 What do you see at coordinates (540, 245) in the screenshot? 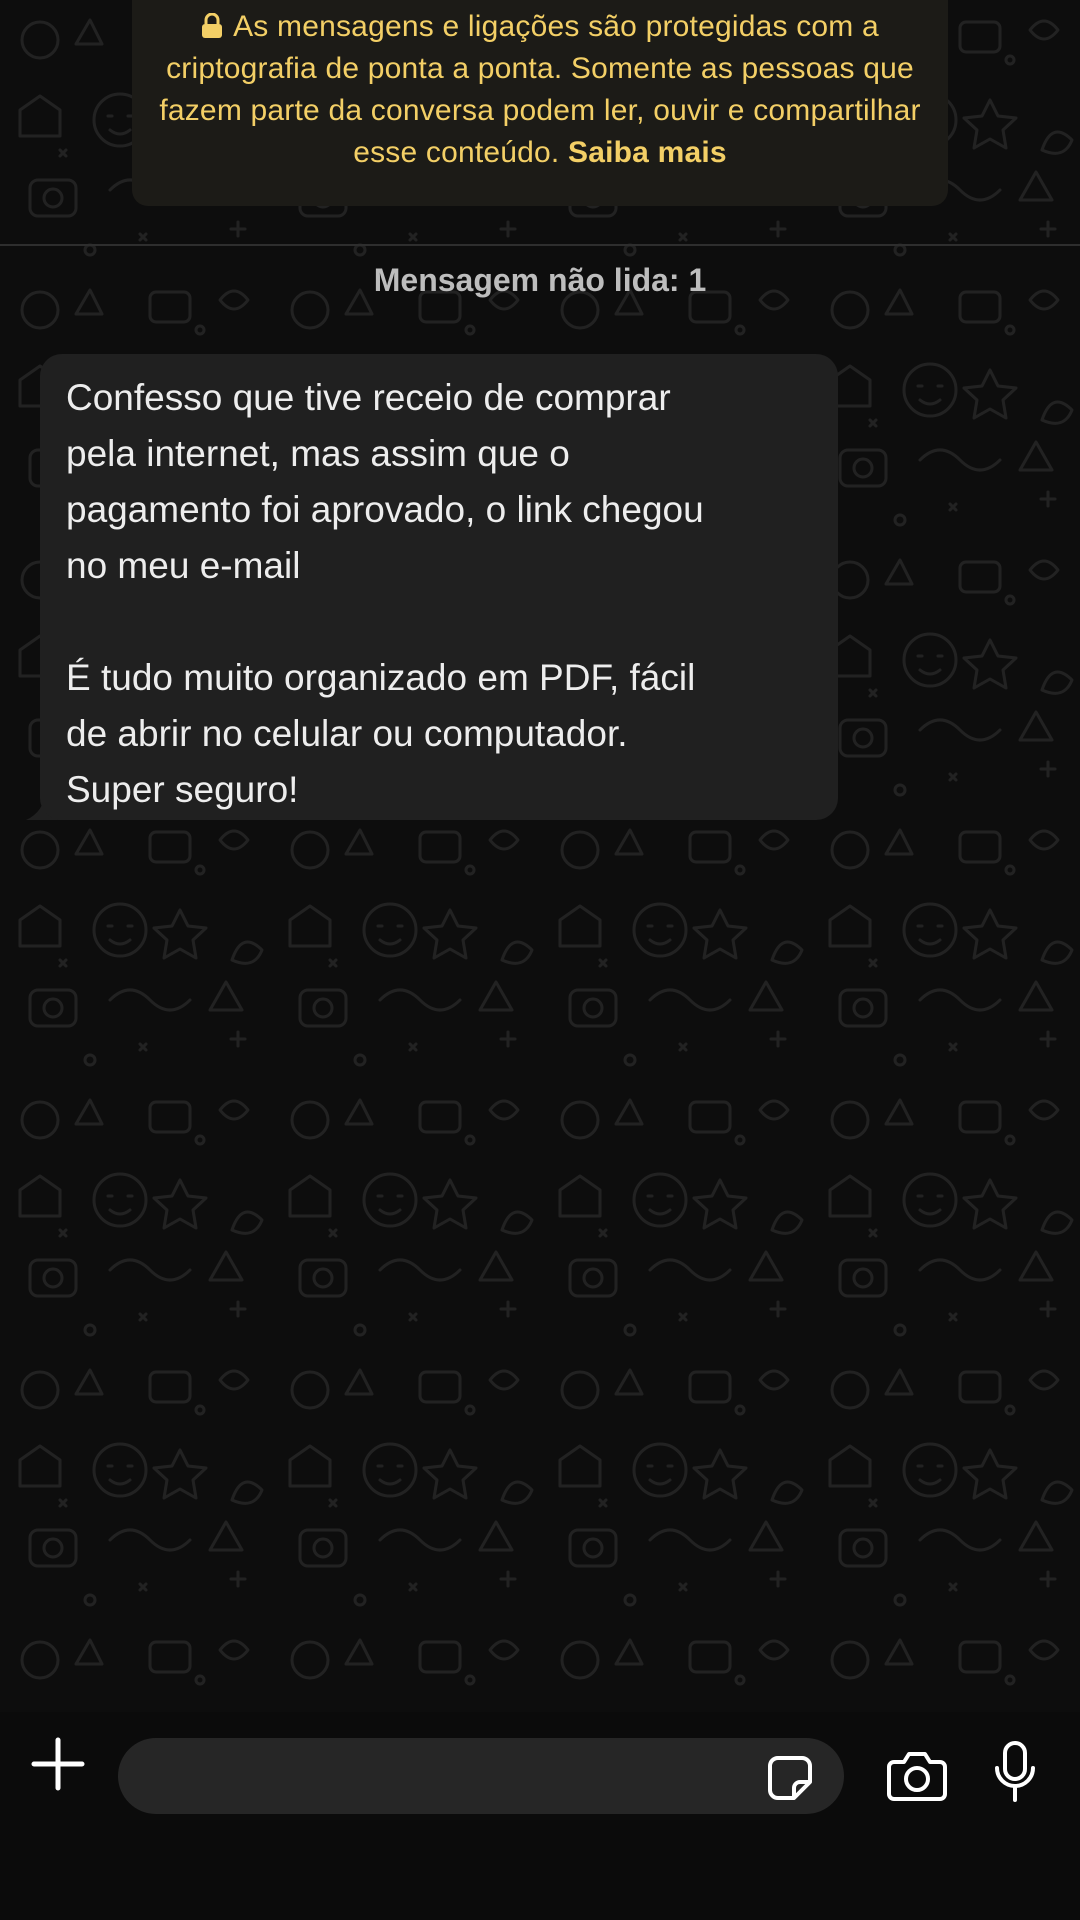
I see `unread-divider` at bounding box center [540, 245].